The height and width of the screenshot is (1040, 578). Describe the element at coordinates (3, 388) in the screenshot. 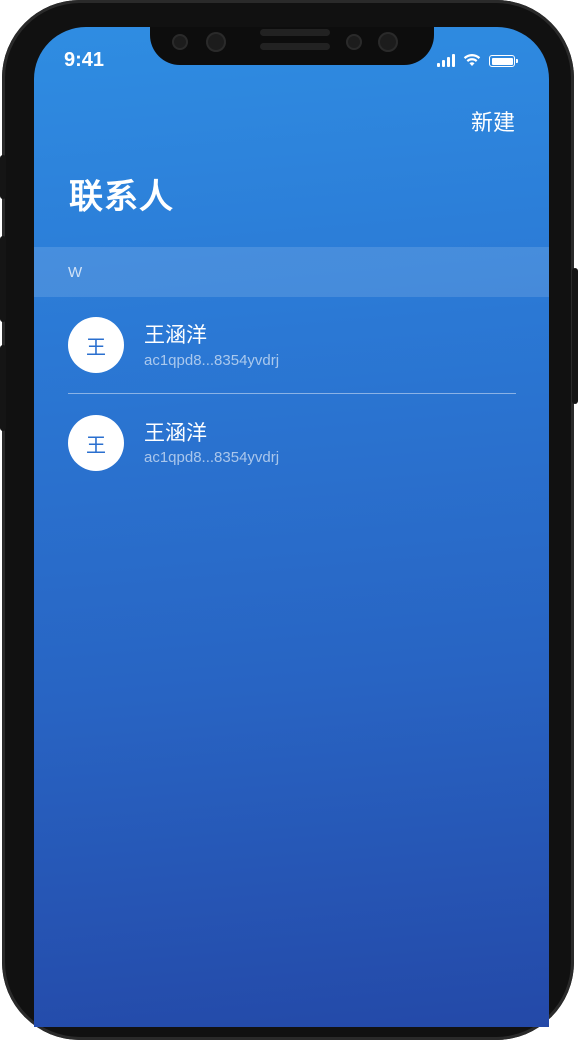

I see `volume-down-button` at that location.